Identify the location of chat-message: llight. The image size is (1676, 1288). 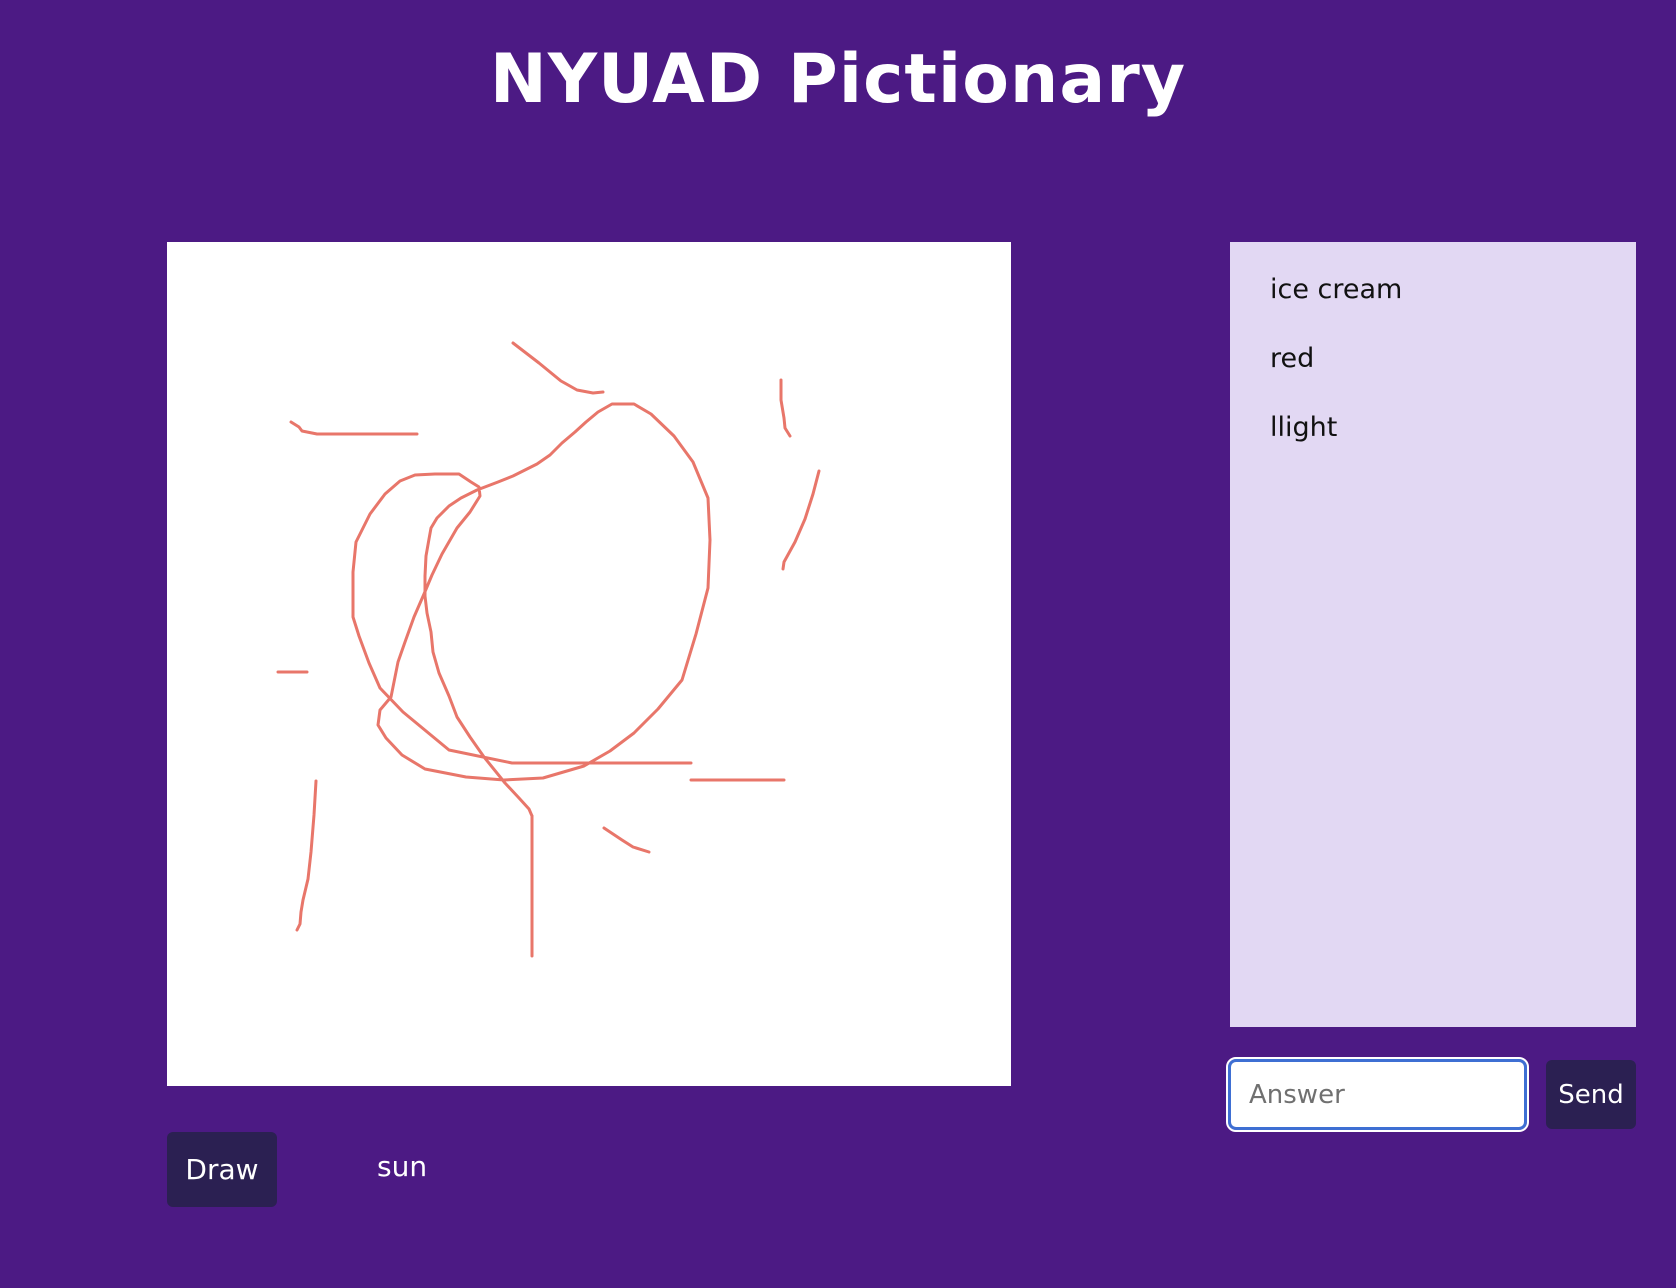
(1304, 427).